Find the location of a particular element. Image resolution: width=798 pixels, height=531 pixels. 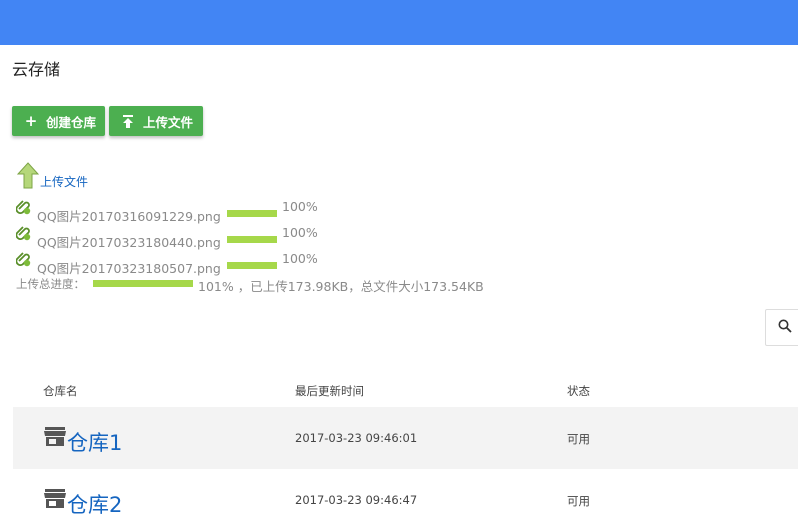

upload-file-button: 上传文件 is located at coordinates (156, 121).